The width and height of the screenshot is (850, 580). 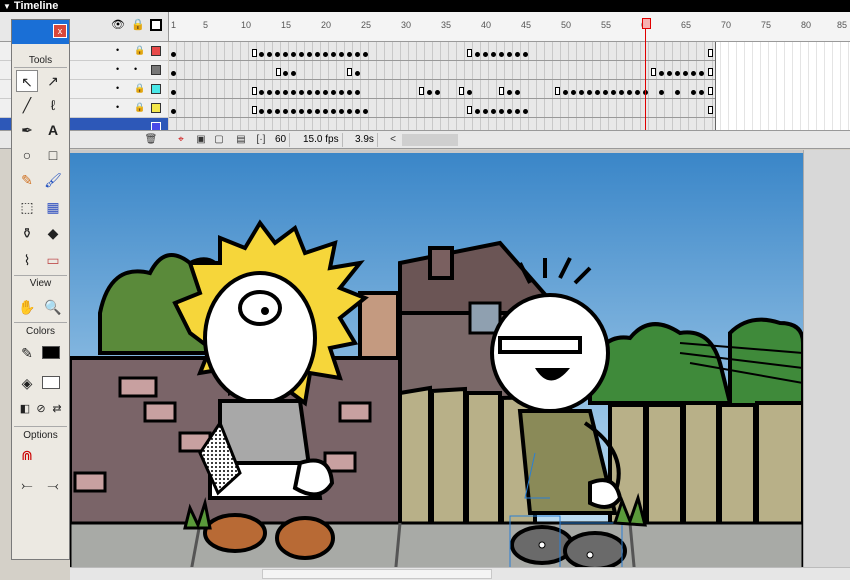 What do you see at coordinates (53, 180) in the screenshot?
I see `brush-tool: 🖌` at bounding box center [53, 180].